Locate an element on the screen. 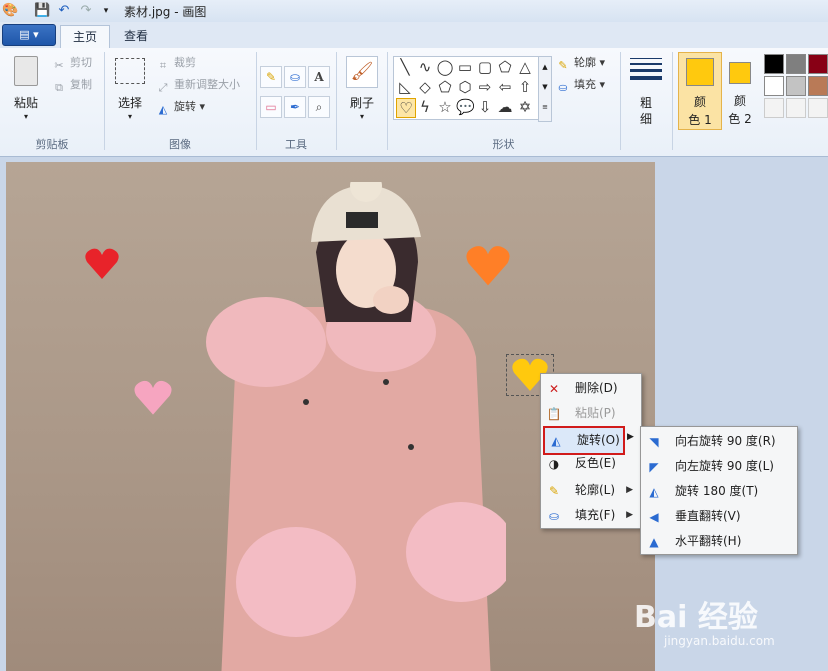 The width and height of the screenshot is (828, 671). resize-label: 重新调整大小 is located at coordinates (207, 84).